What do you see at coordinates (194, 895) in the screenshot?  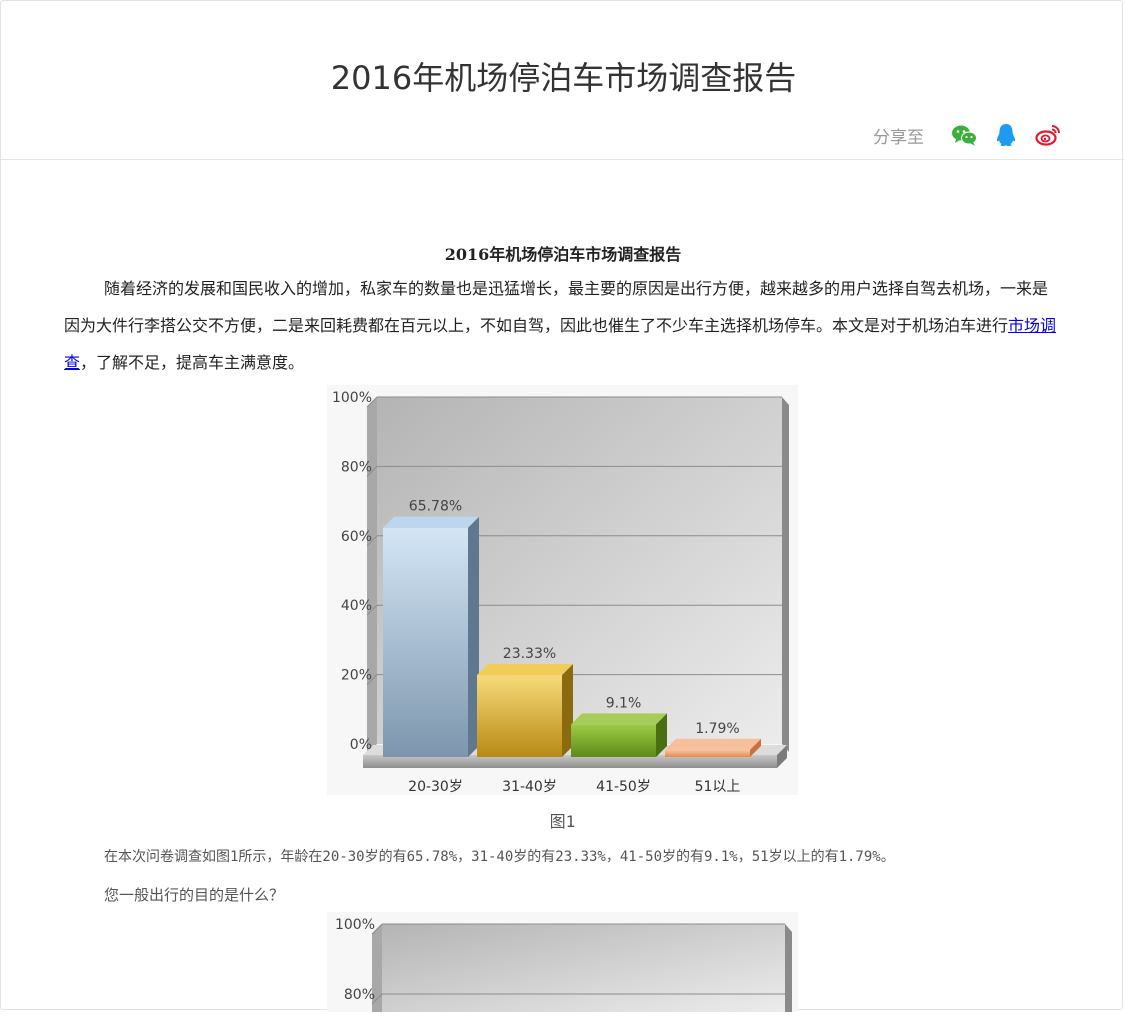 I see `travel-purpose-question: 您一般出行的目的是什么？` at bounding box center [194, 895].